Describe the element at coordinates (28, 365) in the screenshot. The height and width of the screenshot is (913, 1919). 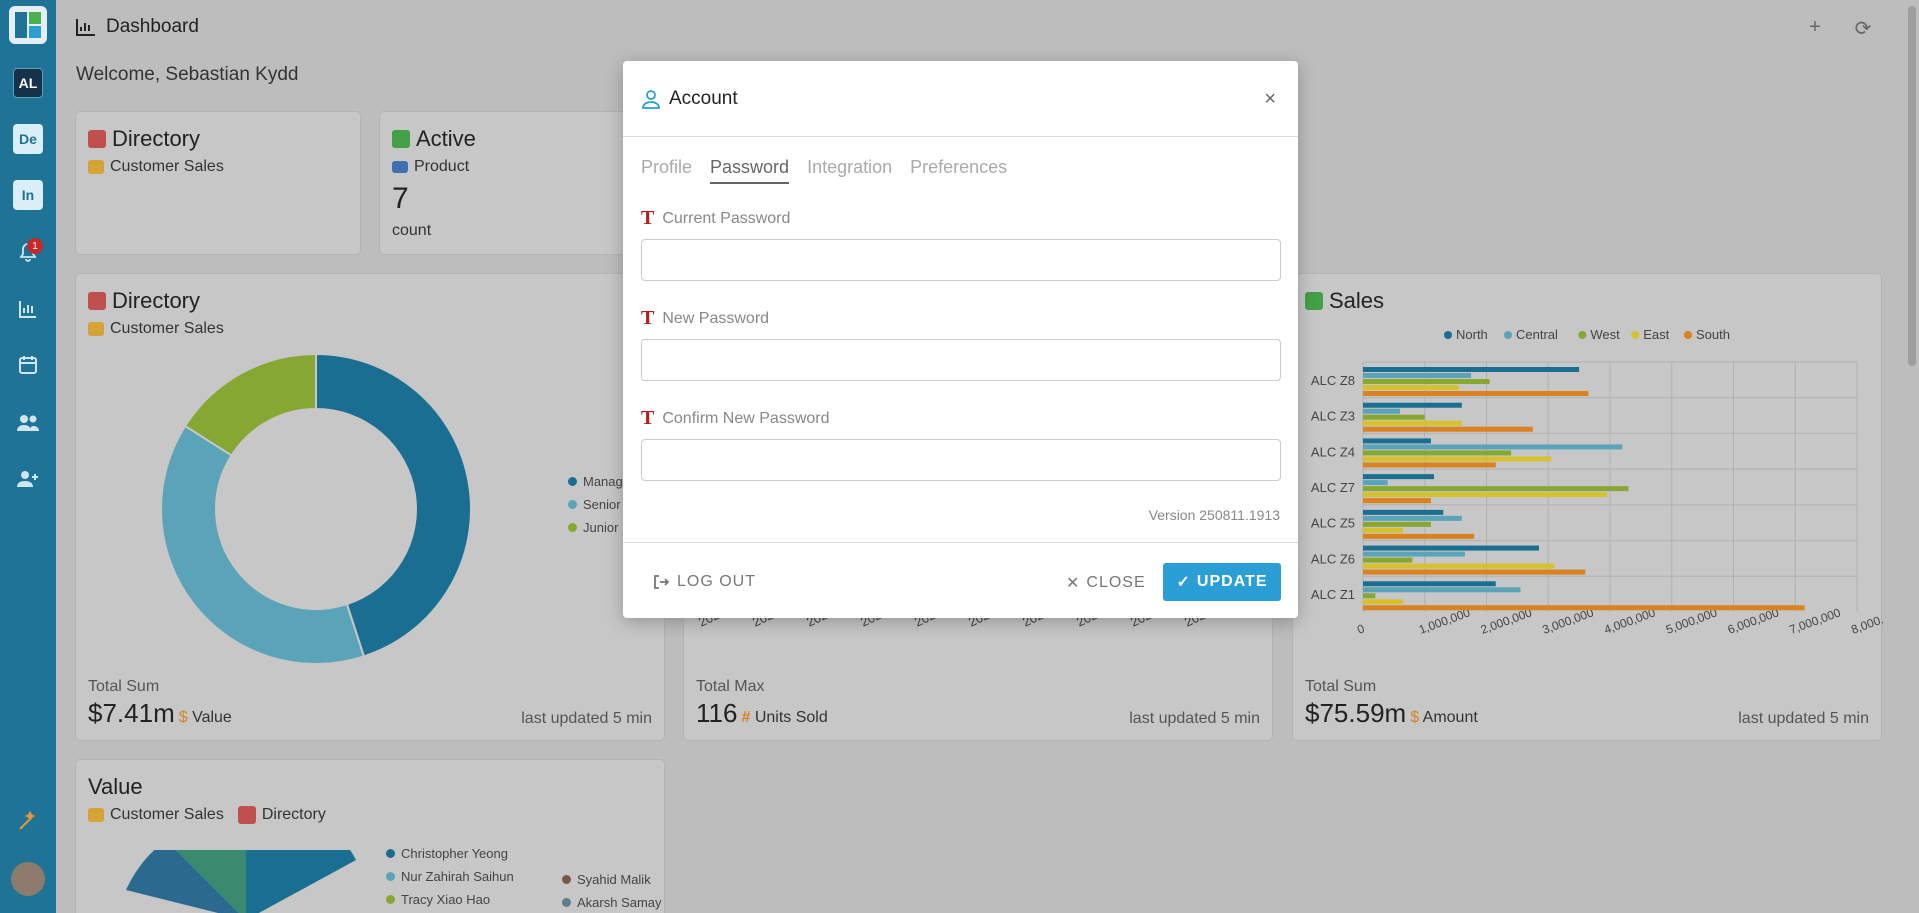
I see `sidebar-item-calendar` at that location.